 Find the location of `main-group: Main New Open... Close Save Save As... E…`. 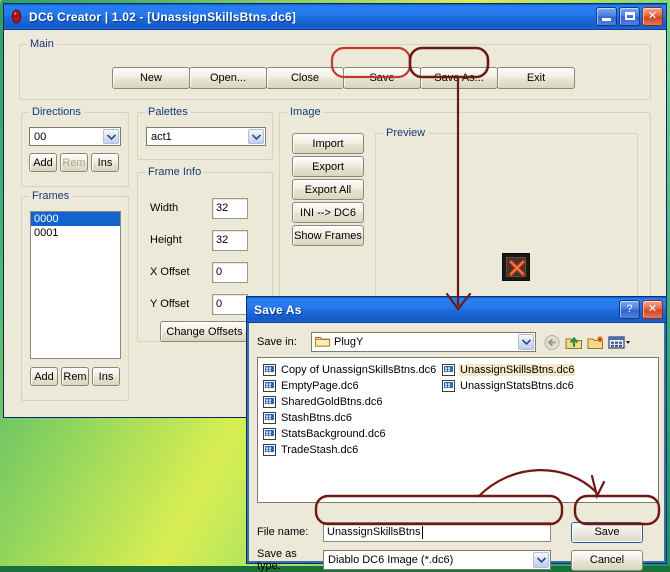

main-group: Main New Open... Close Save Save As... E… is located at coordinates (335, 69).